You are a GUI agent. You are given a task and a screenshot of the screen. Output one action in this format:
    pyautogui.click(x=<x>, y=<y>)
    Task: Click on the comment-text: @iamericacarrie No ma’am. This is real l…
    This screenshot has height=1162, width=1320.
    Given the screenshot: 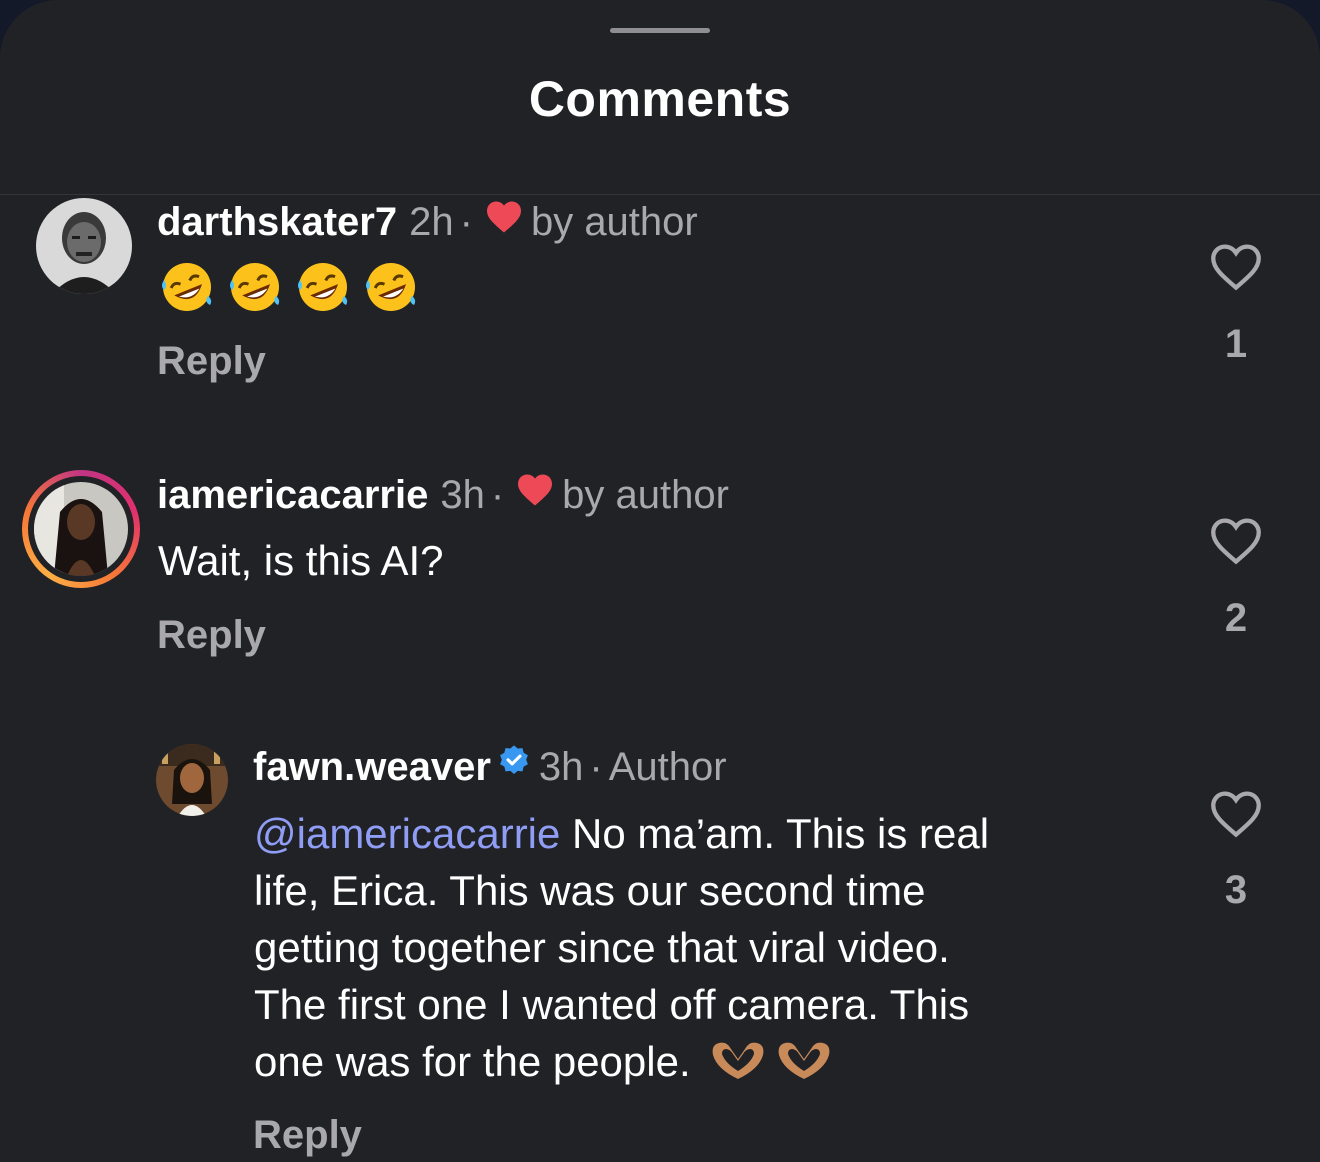 What is the action you would take?
    pyautogui.click(x=621, y=947)
    